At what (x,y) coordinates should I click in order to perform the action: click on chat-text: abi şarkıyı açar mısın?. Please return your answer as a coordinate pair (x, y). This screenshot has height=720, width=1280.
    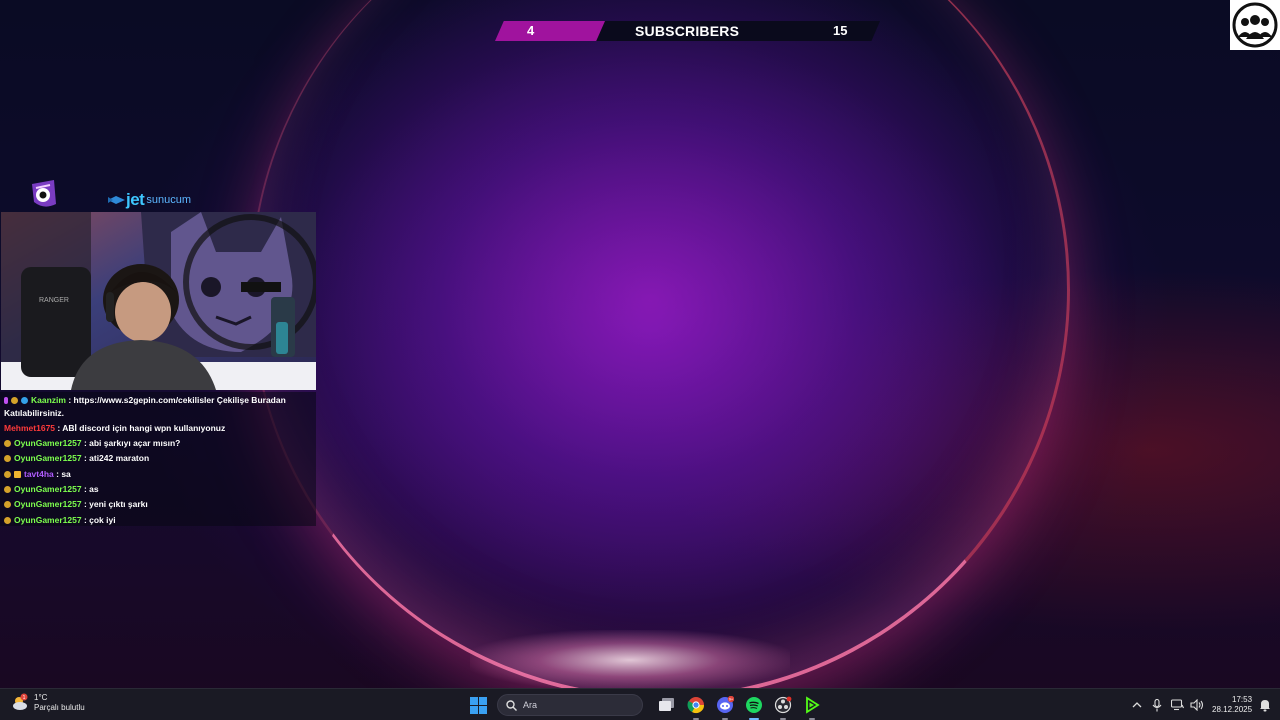
    Looking at the image, I should click on (135, 443).